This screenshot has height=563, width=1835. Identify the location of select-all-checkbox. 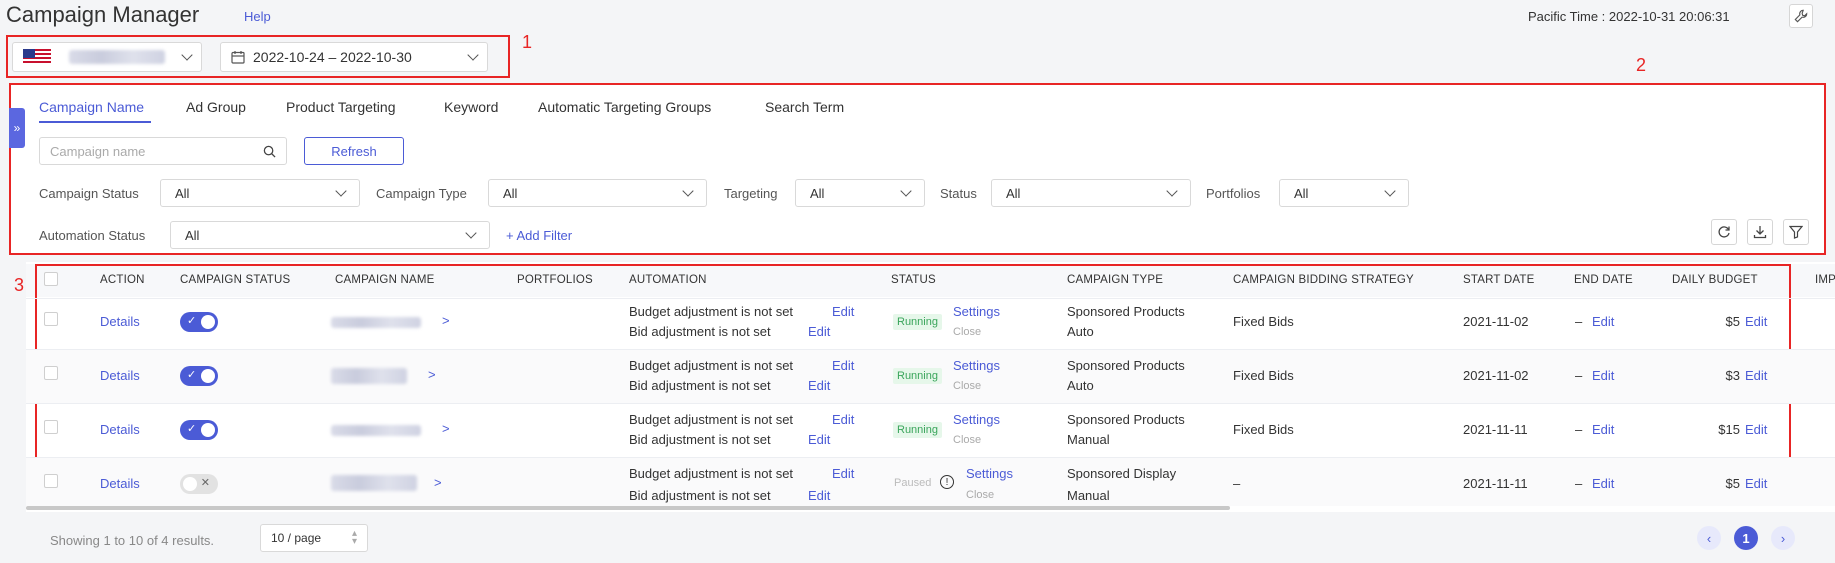
(51, 279).